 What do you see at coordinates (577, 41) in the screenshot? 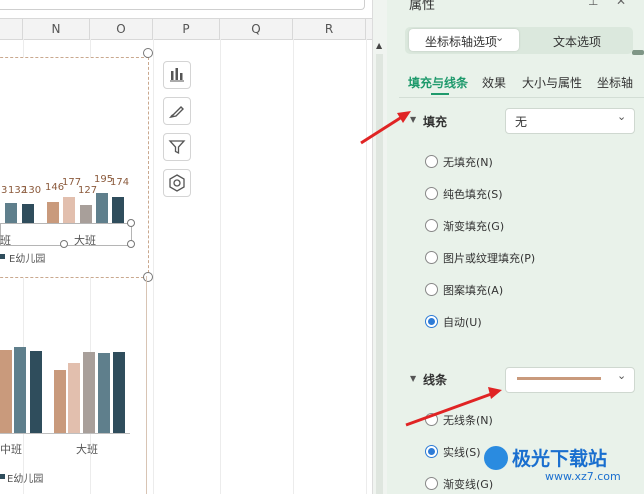
I see `tab-text-options: 文本选项` at bounding box center [577, 41].